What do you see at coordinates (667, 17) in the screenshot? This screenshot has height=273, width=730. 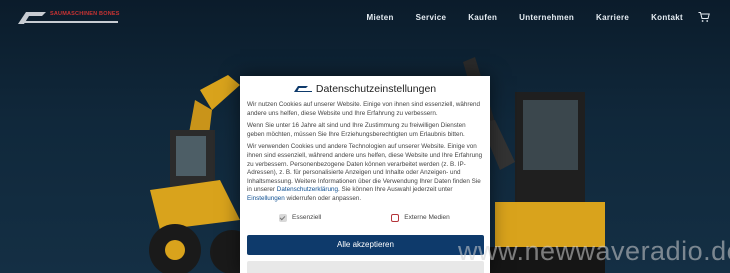 I see `nav-kontakt: Kontakt` at bounding box center [667, 17].